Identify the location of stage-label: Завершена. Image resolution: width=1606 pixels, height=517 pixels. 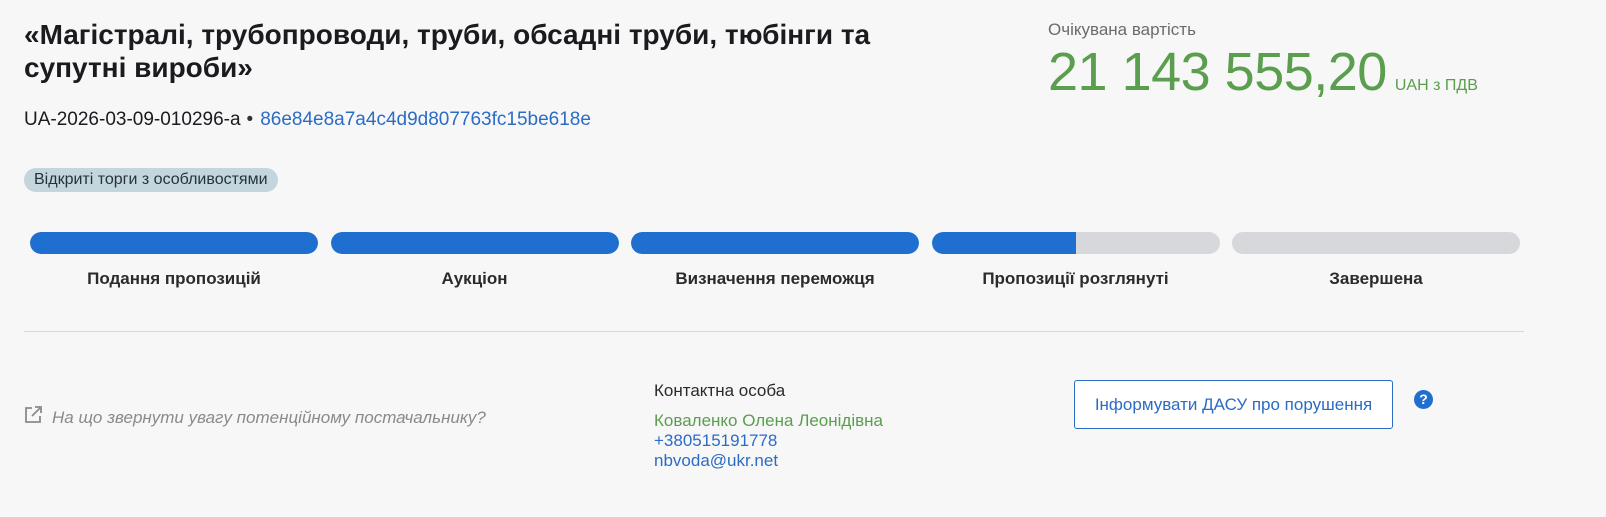
(1376, 278).